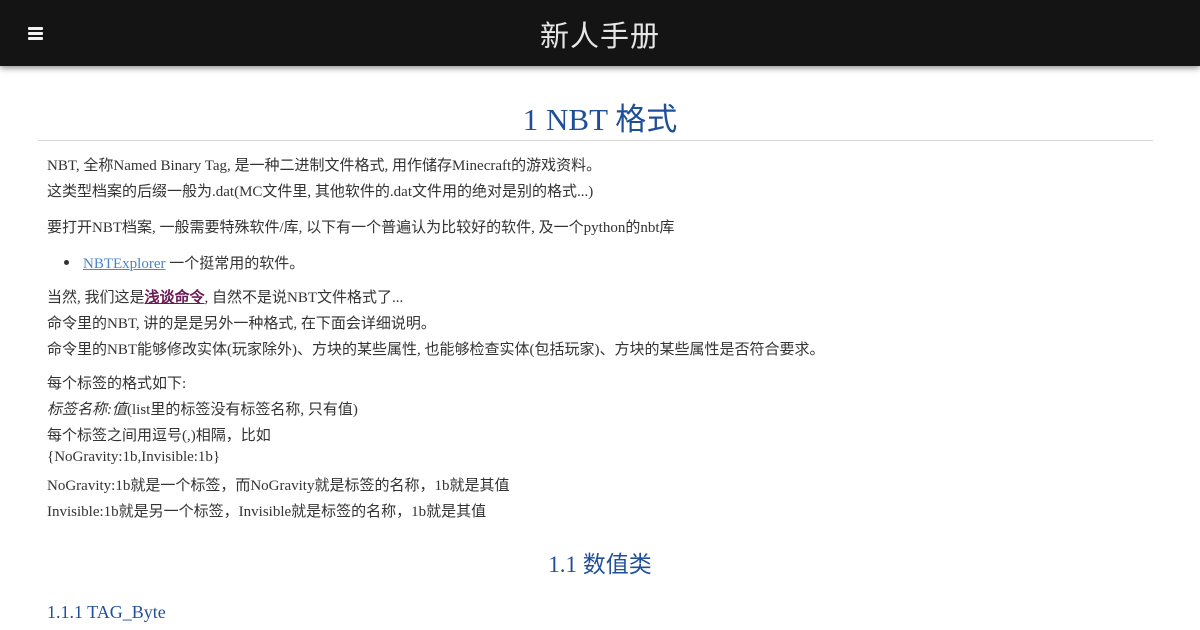  What do you see at coordinates (600, 119) in the screenshot?
I see `page-title: 1 NBT 格式` at bounding box center [600, 119].